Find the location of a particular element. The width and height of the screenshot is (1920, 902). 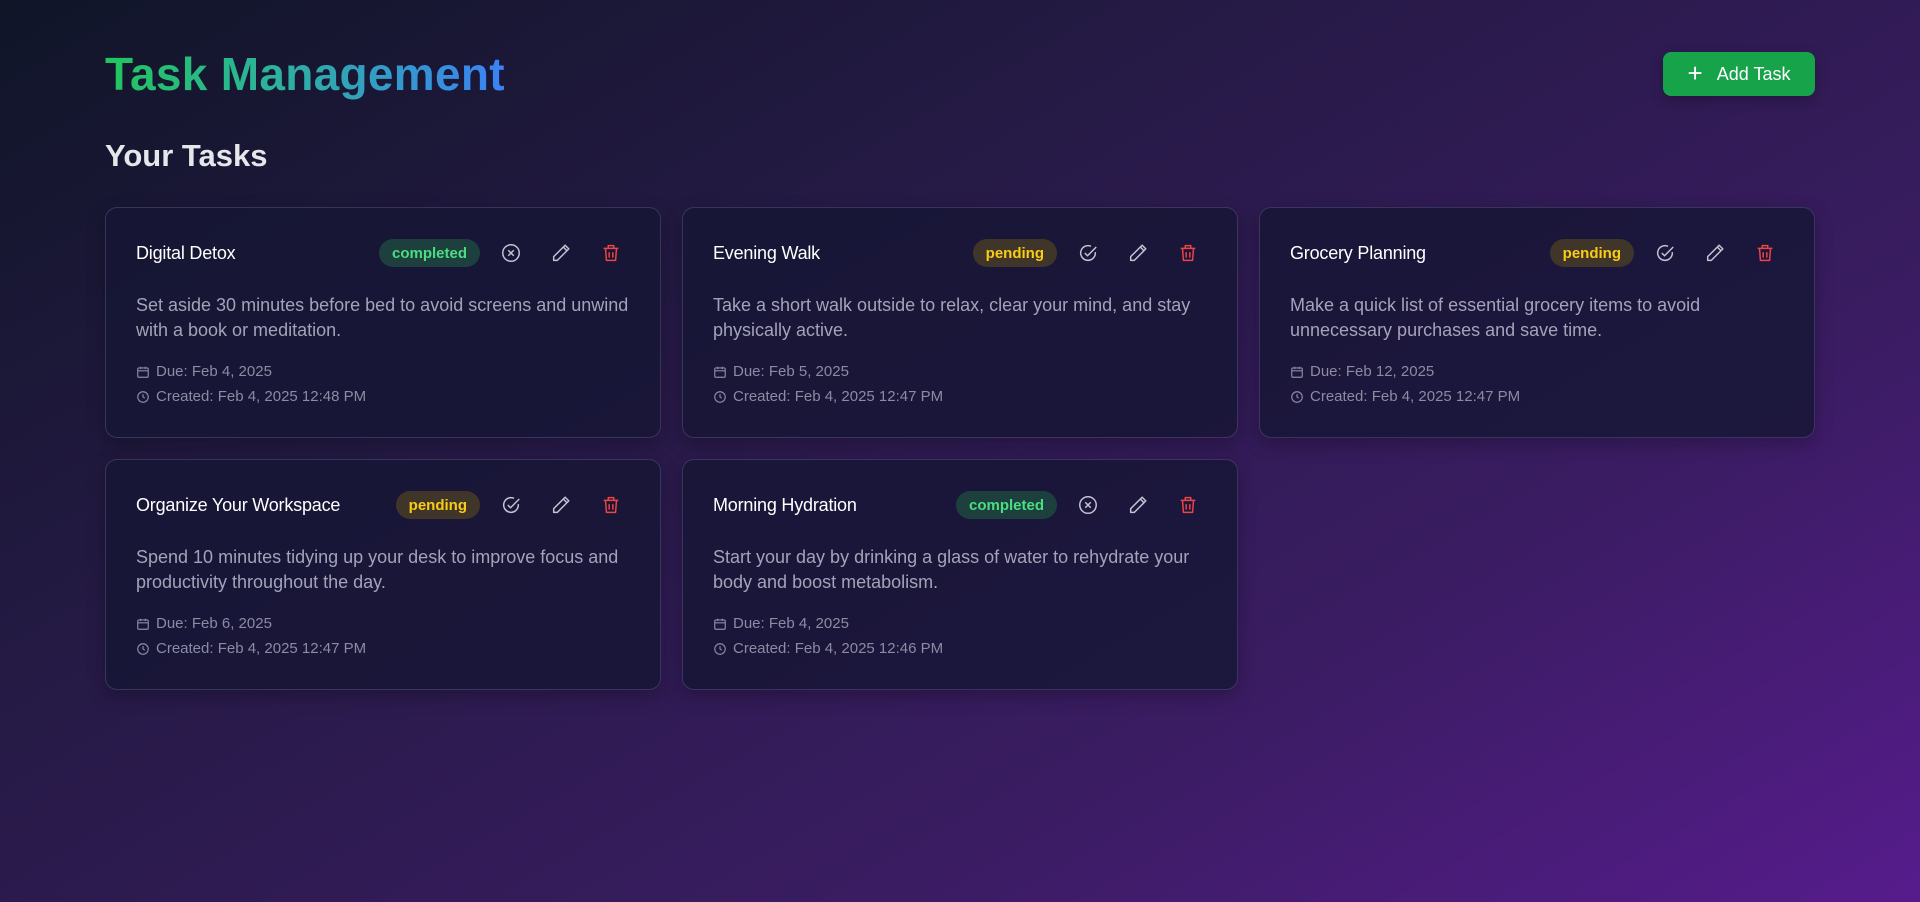

add-task-button: + Add Task is located at coordinates (1739, 74).